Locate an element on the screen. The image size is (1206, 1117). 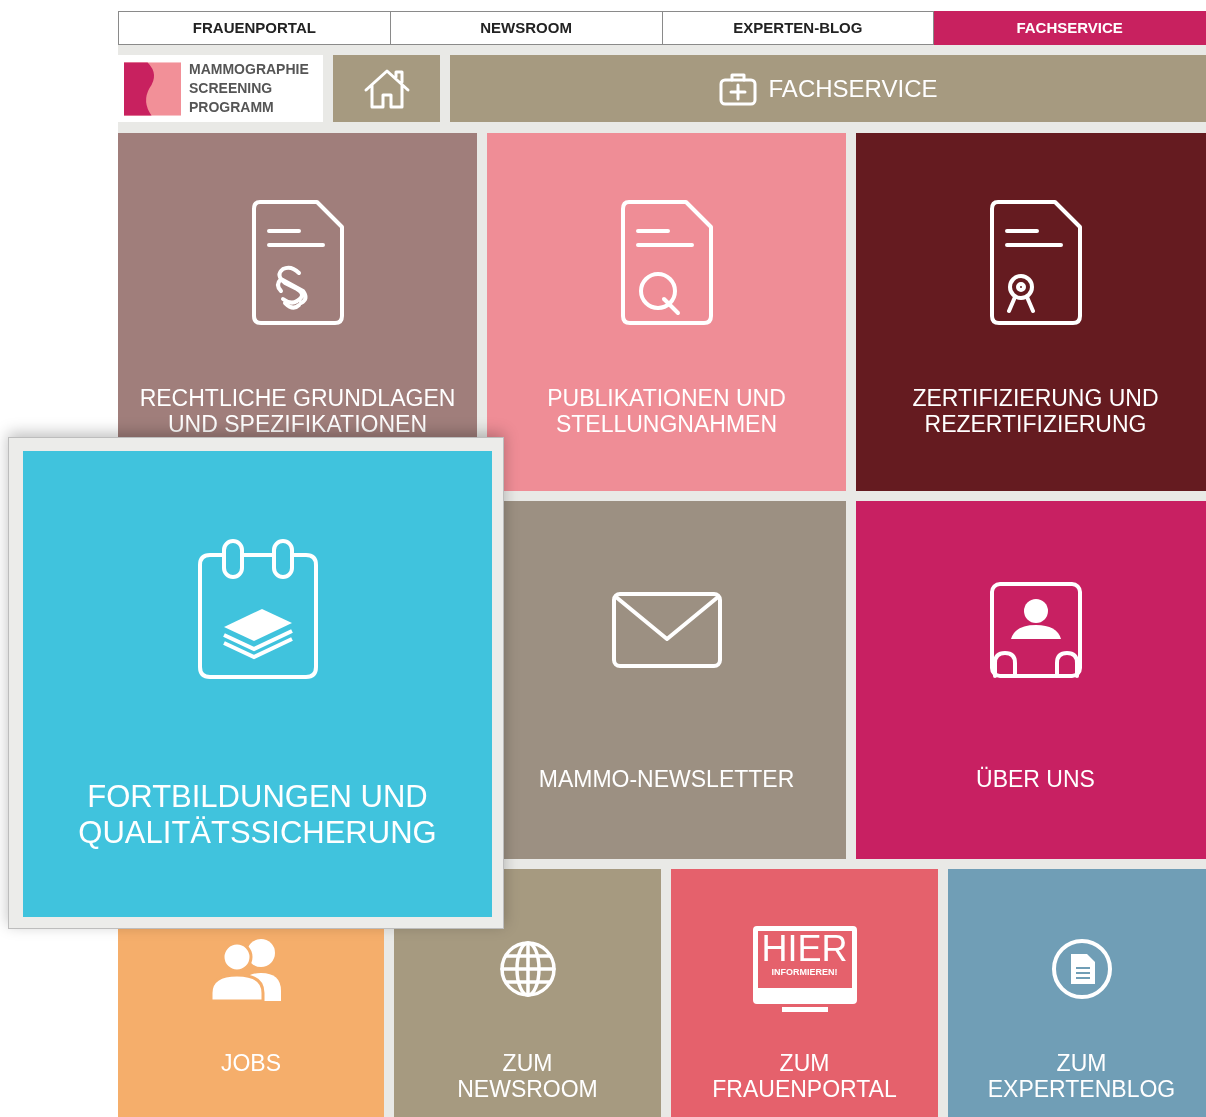
logo-text: SCREENING is located at coordinates (231, 88).